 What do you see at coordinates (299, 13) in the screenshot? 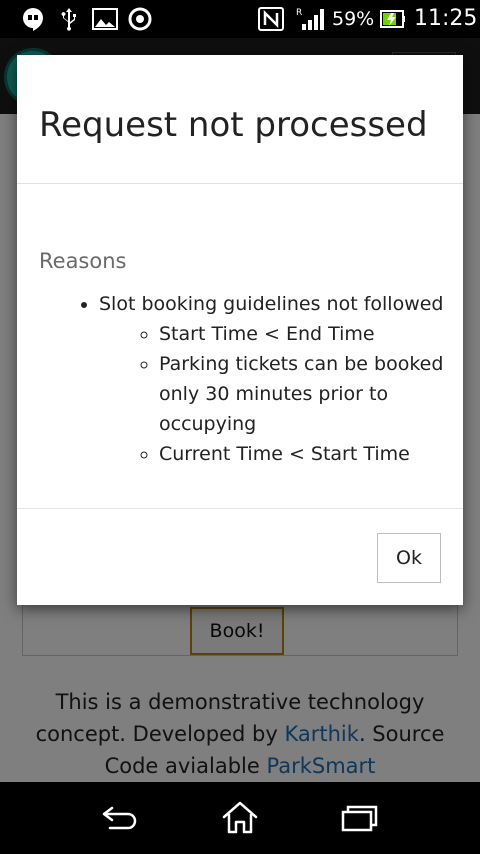
I see `svg-text: R` at bounding box center [299, 13].